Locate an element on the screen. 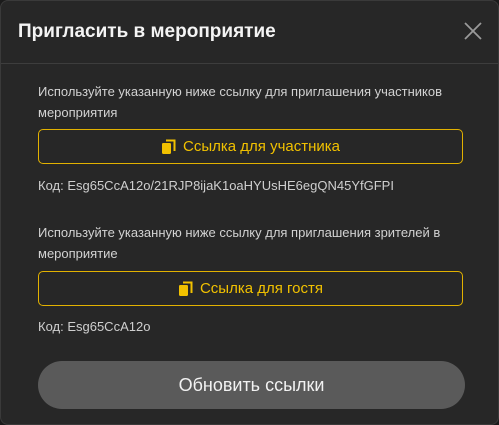 This screenshot has width=499, height=425. guest-code: Код: Esg65CcA12o is located at coordinates (94, 326).